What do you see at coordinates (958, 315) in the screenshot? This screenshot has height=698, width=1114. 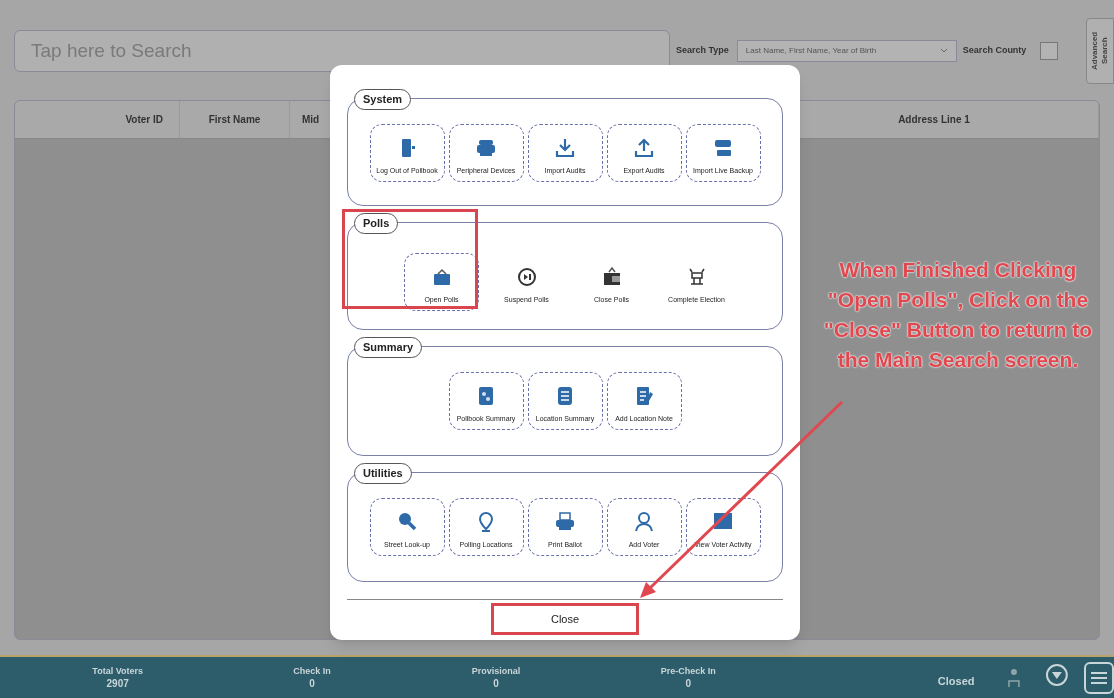 I see `annotation-text: When Finished Clicking "Open Polls", Click on the "Close" Button to return to the Main Search screen.` at bounding box center [958, 315].